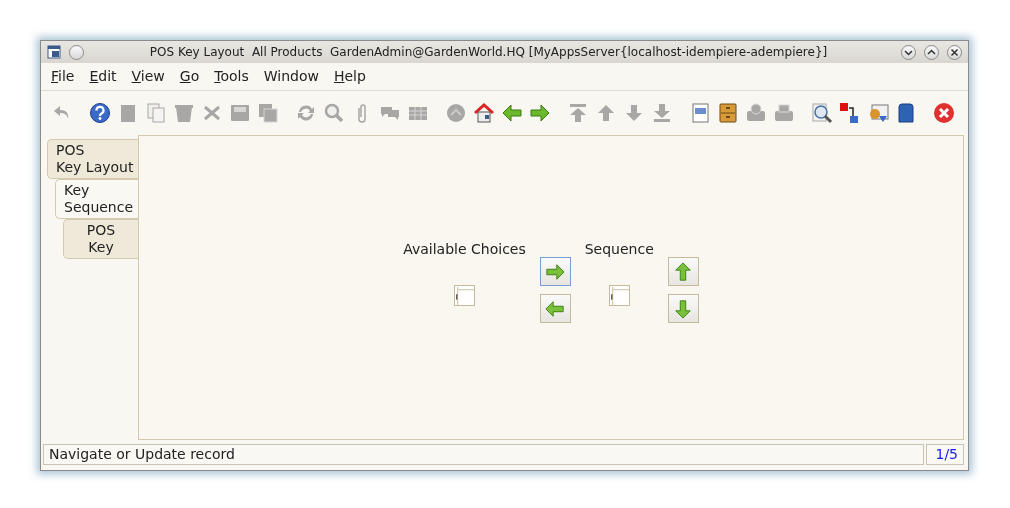  What do you see at coordinates (76, 52) in the screenshot?
I see `pin-button` at bounding box center [76, 52].